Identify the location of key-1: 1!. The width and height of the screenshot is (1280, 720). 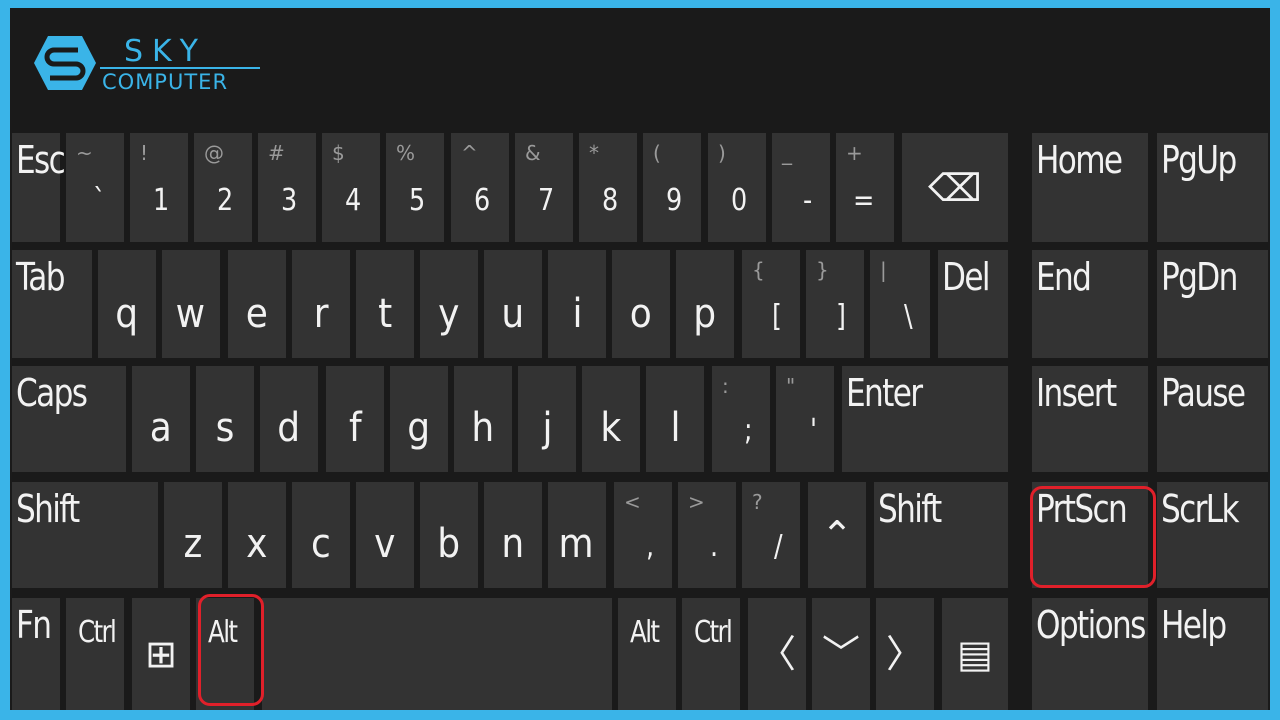
(159, 187).